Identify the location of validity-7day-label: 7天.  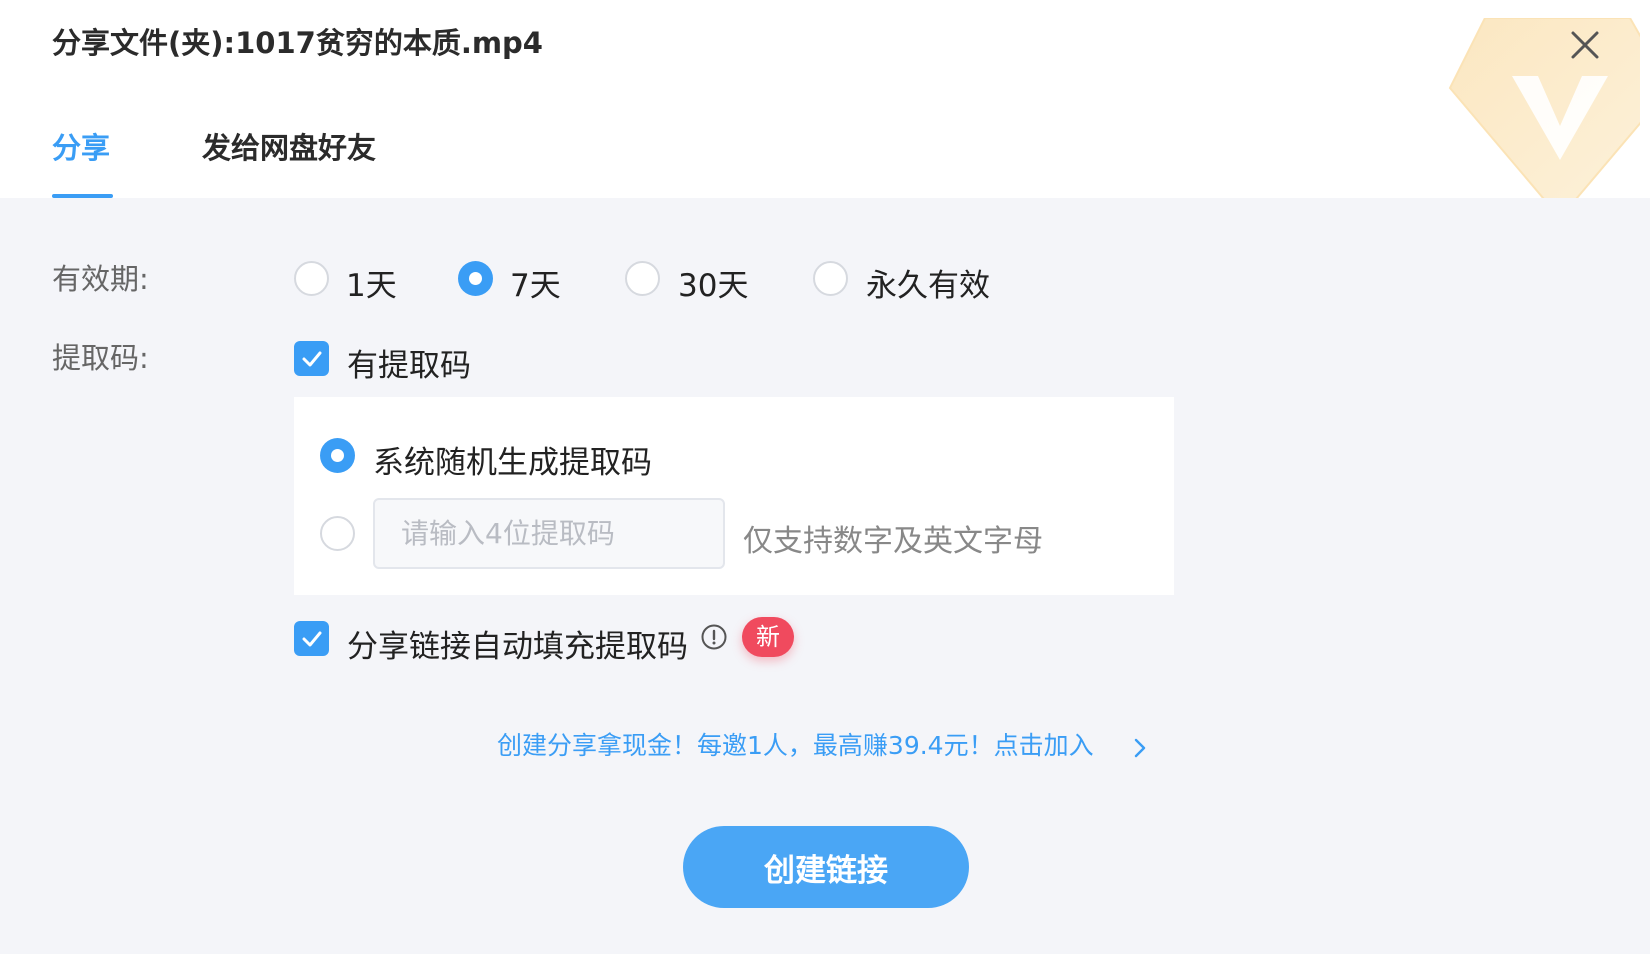
(535, 282).